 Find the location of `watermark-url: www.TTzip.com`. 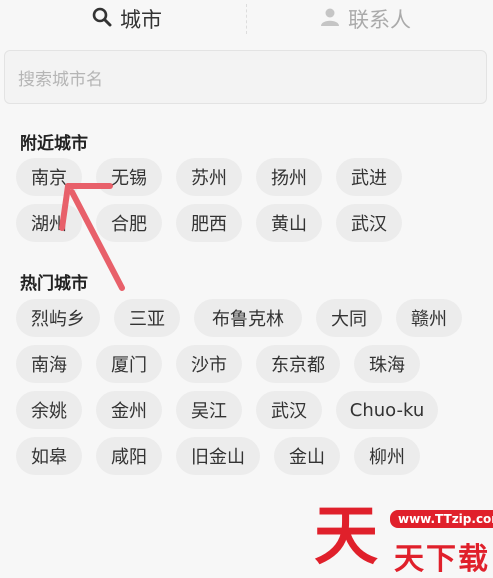

watermark-url: www.TTzip.com is located at coordinates (441, 519).